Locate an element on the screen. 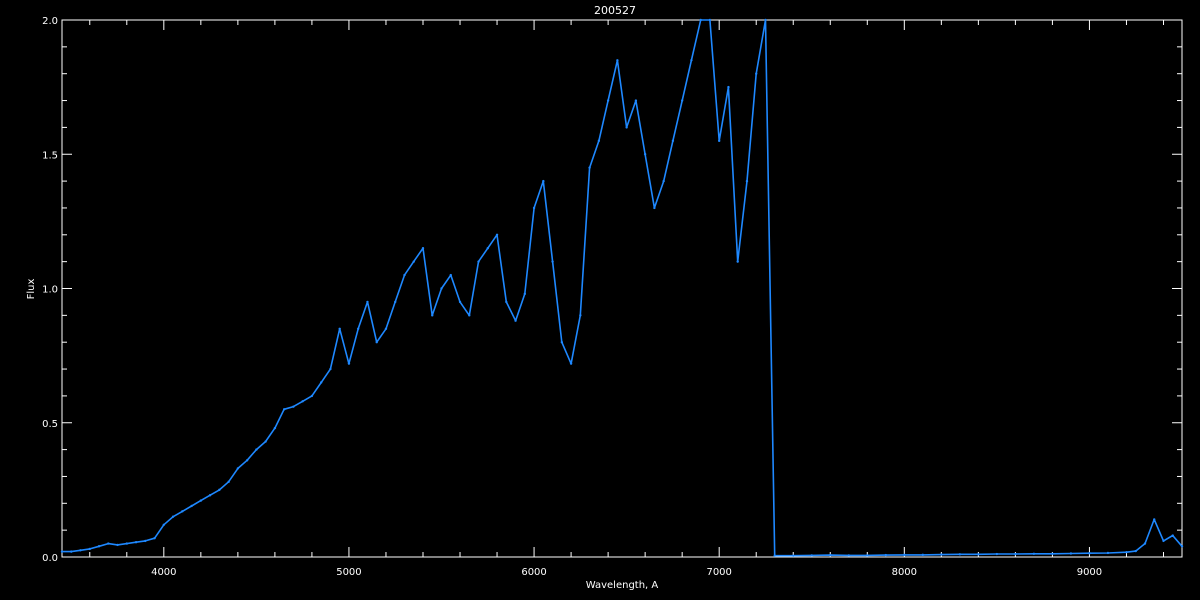  y-axis-title: Flux is located at coordinates (31, 289).